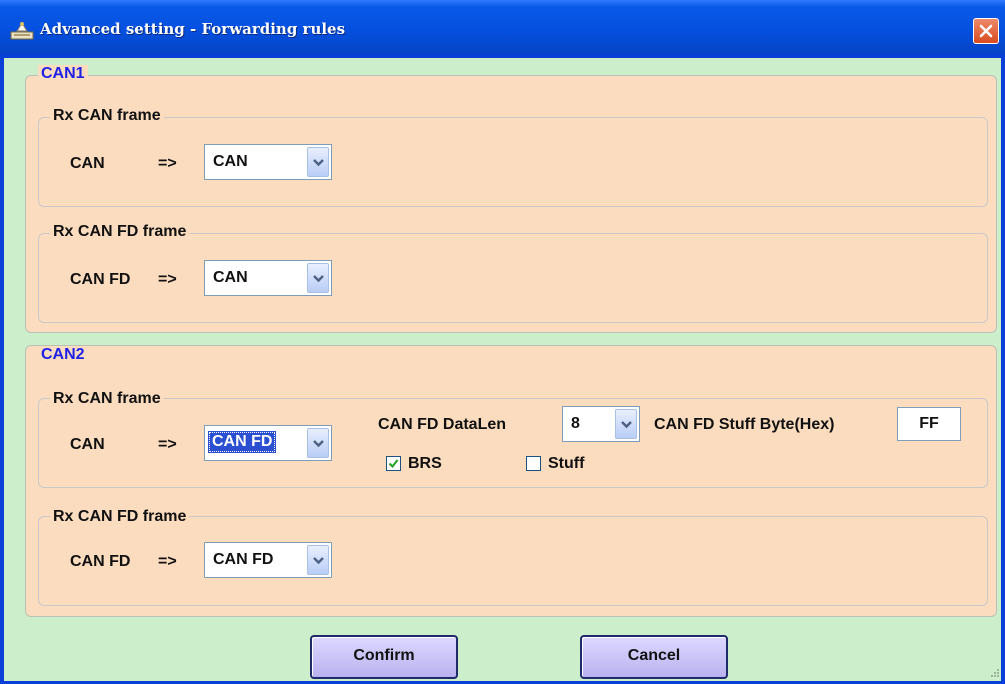 The width and height of the screenshot is (1005, 684). I want to click on check-icon, so click(393, 464).